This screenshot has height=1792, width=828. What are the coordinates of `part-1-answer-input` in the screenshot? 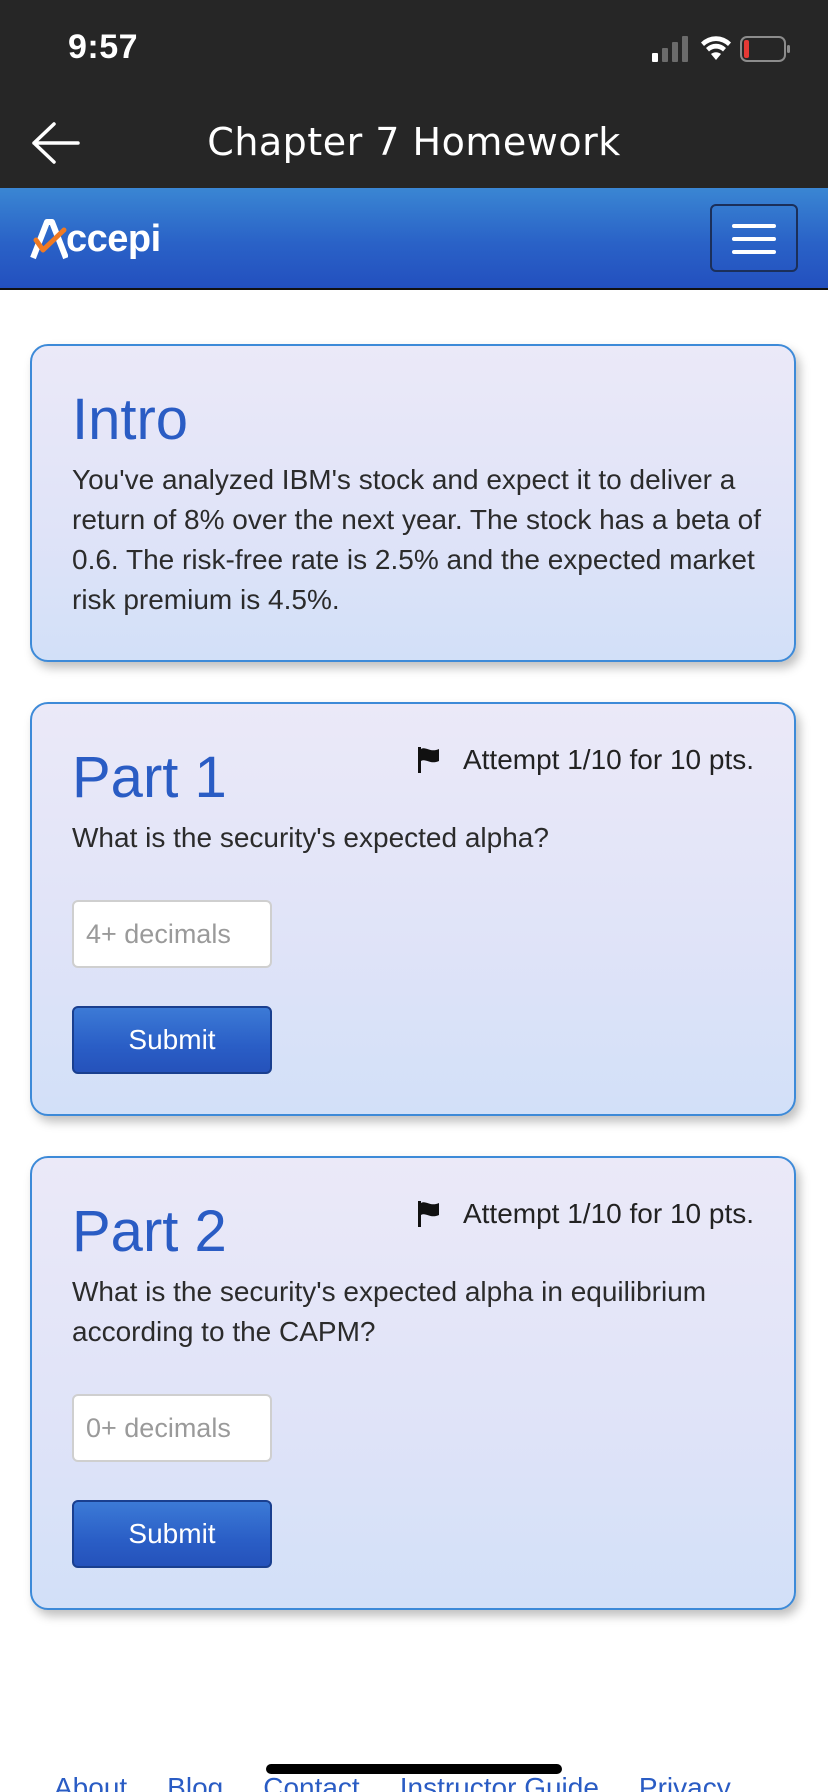 It's located at (172, 934).